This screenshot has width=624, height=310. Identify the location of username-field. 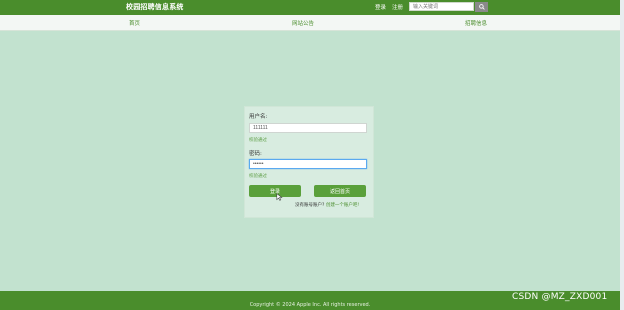
(308, 128).